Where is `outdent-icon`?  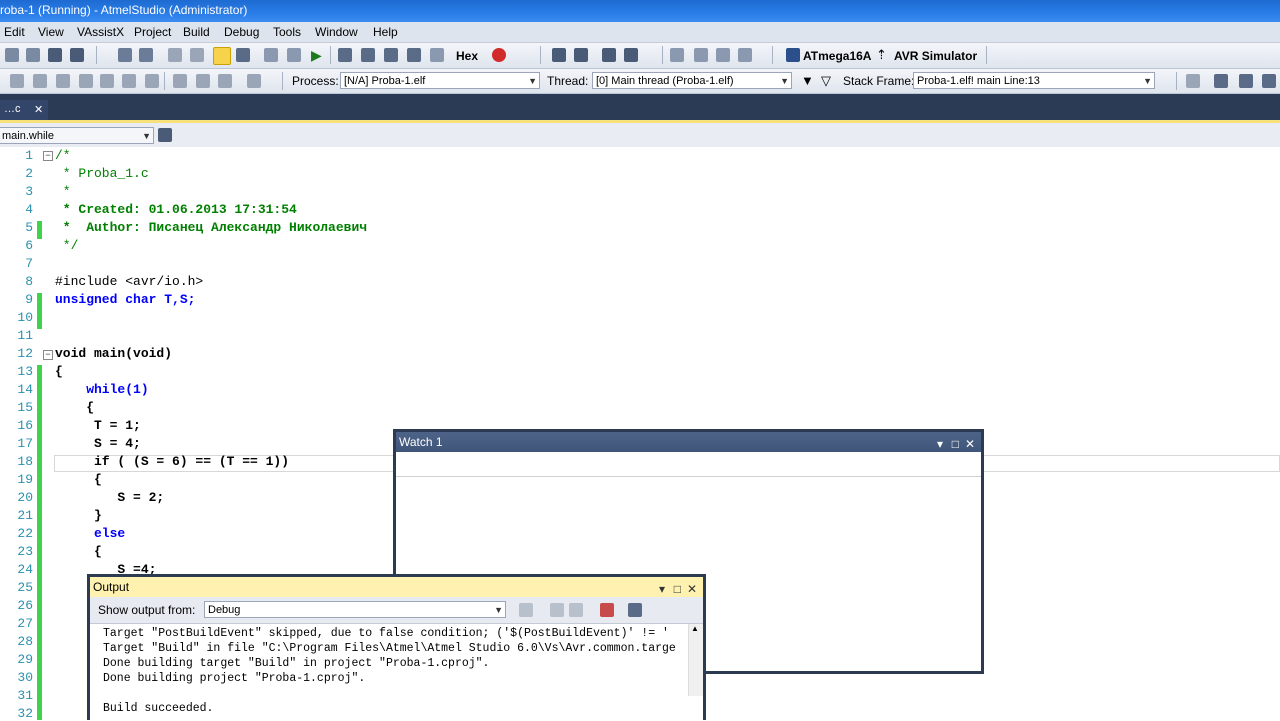
outdent-icon is located at coordinates (581, 55).